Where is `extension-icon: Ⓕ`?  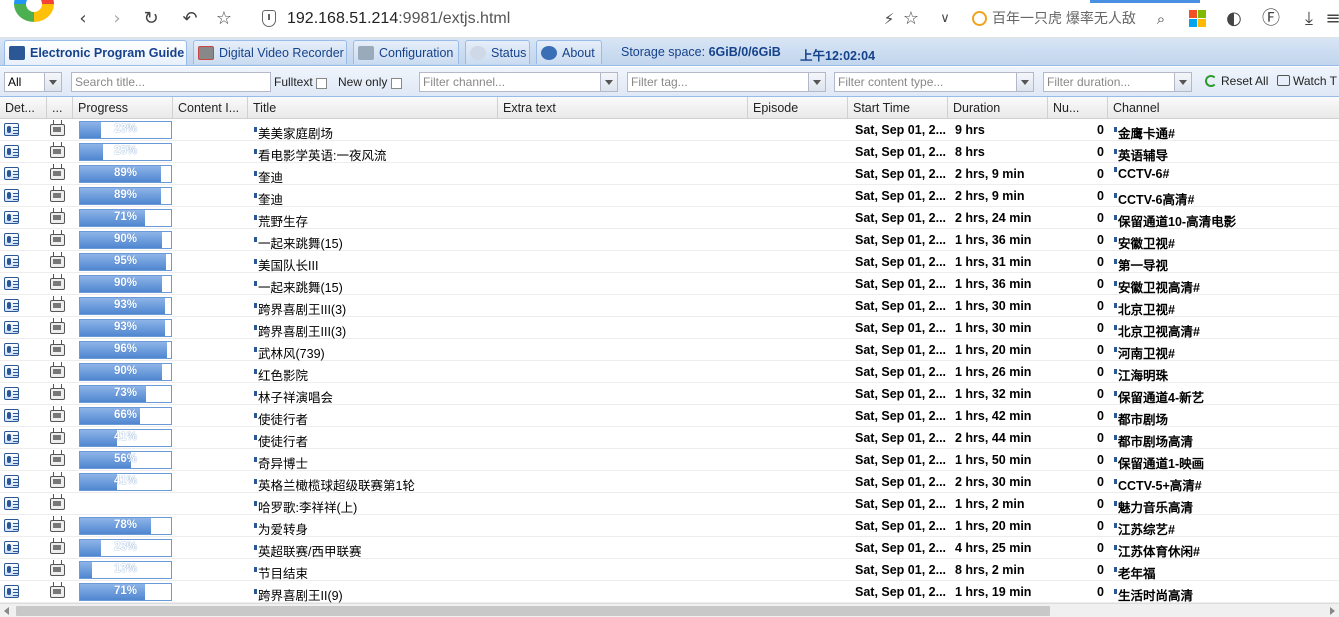 extension-icon: Ⓕ is located at coordinates (1271, 19).